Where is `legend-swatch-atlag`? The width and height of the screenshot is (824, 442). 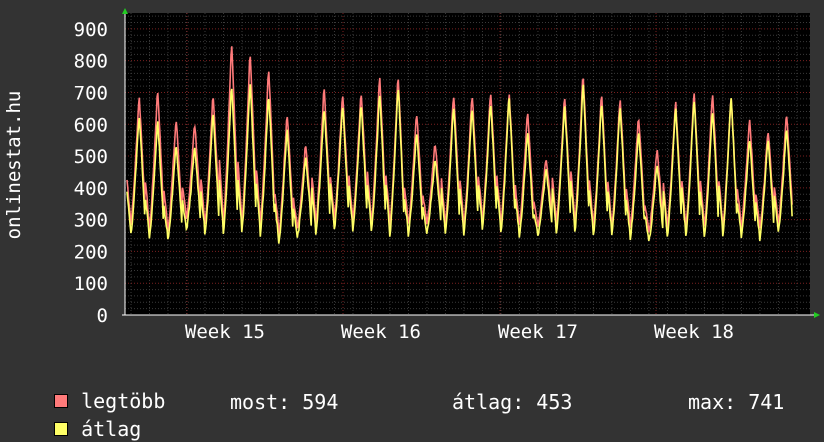
legend-swatch-atlag is located at coordinates (61, 428).